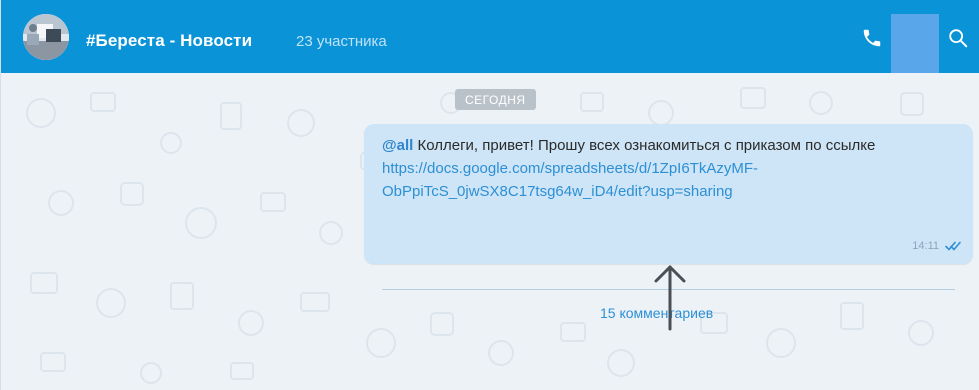 This screenshot has width=979, height=390. I want to click on member-count: 23 участника, so click(341, 41).